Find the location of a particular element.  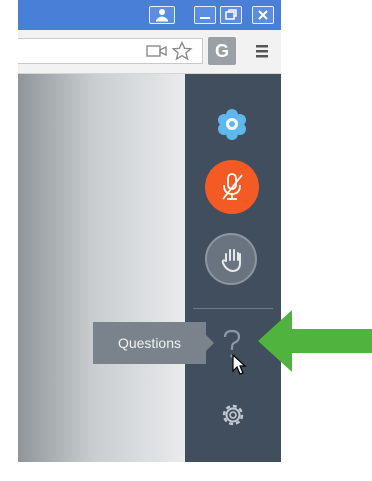

restore-button is located at coordinates (231, 15).